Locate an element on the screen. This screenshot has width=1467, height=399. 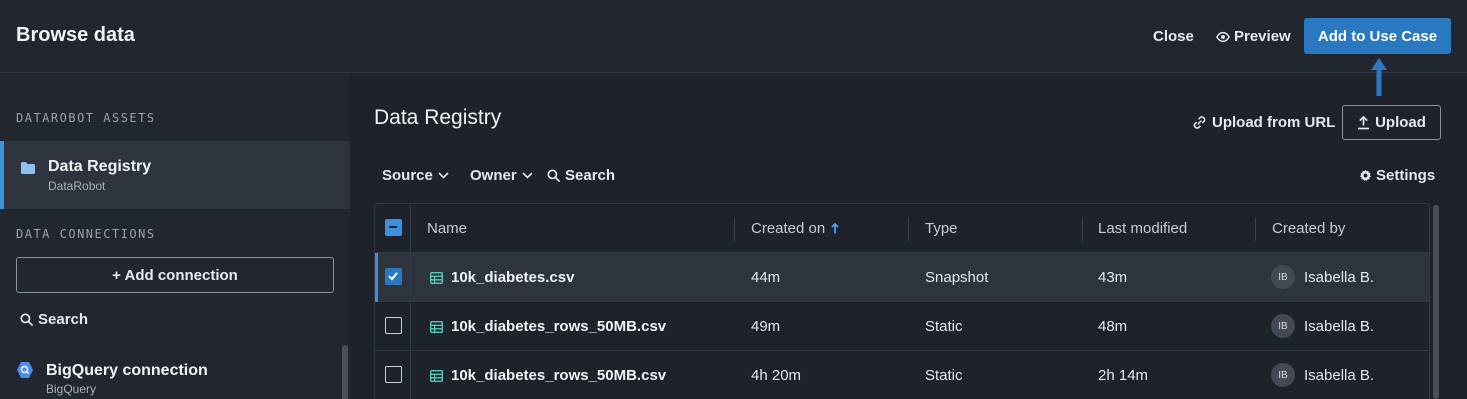
row-last-modified: 2h 14m is located at coordinates (1123, 375).